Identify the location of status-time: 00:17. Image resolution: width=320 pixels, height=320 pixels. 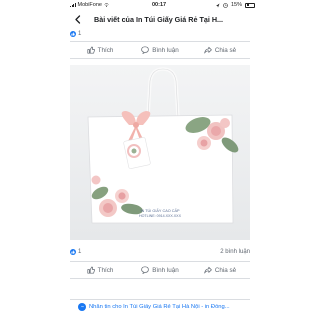
(159, 5).